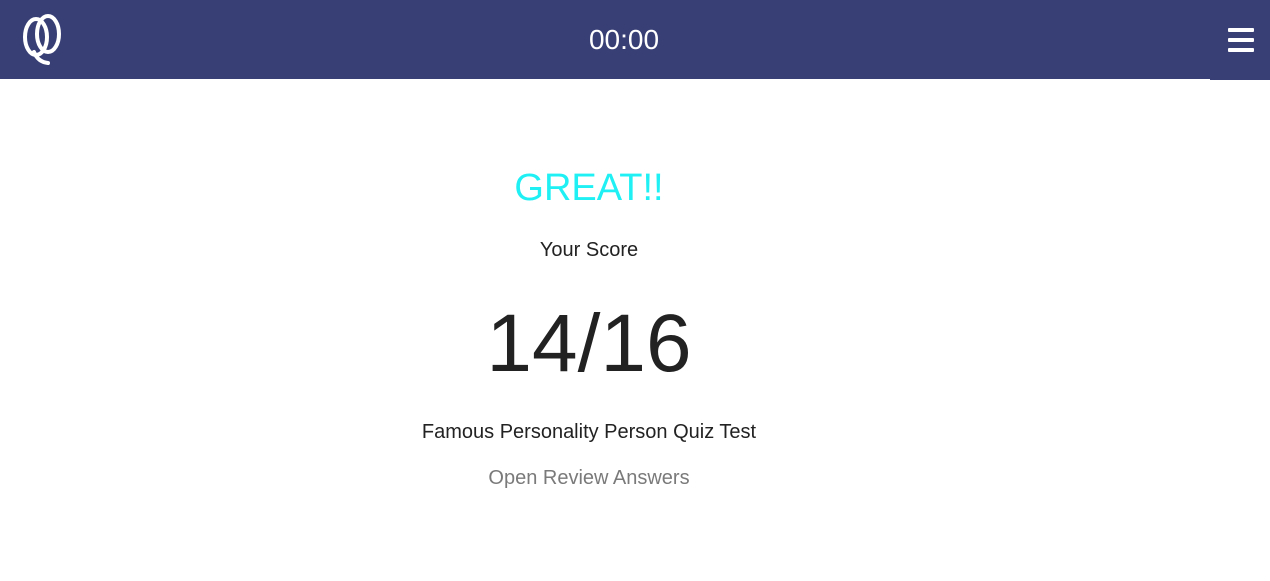 This screenshot has width=1270, height=581. What do you see at coordinates (589, 250) in the screenshot?
I see `score-label: Your Score` at bounding box center [589, 250].